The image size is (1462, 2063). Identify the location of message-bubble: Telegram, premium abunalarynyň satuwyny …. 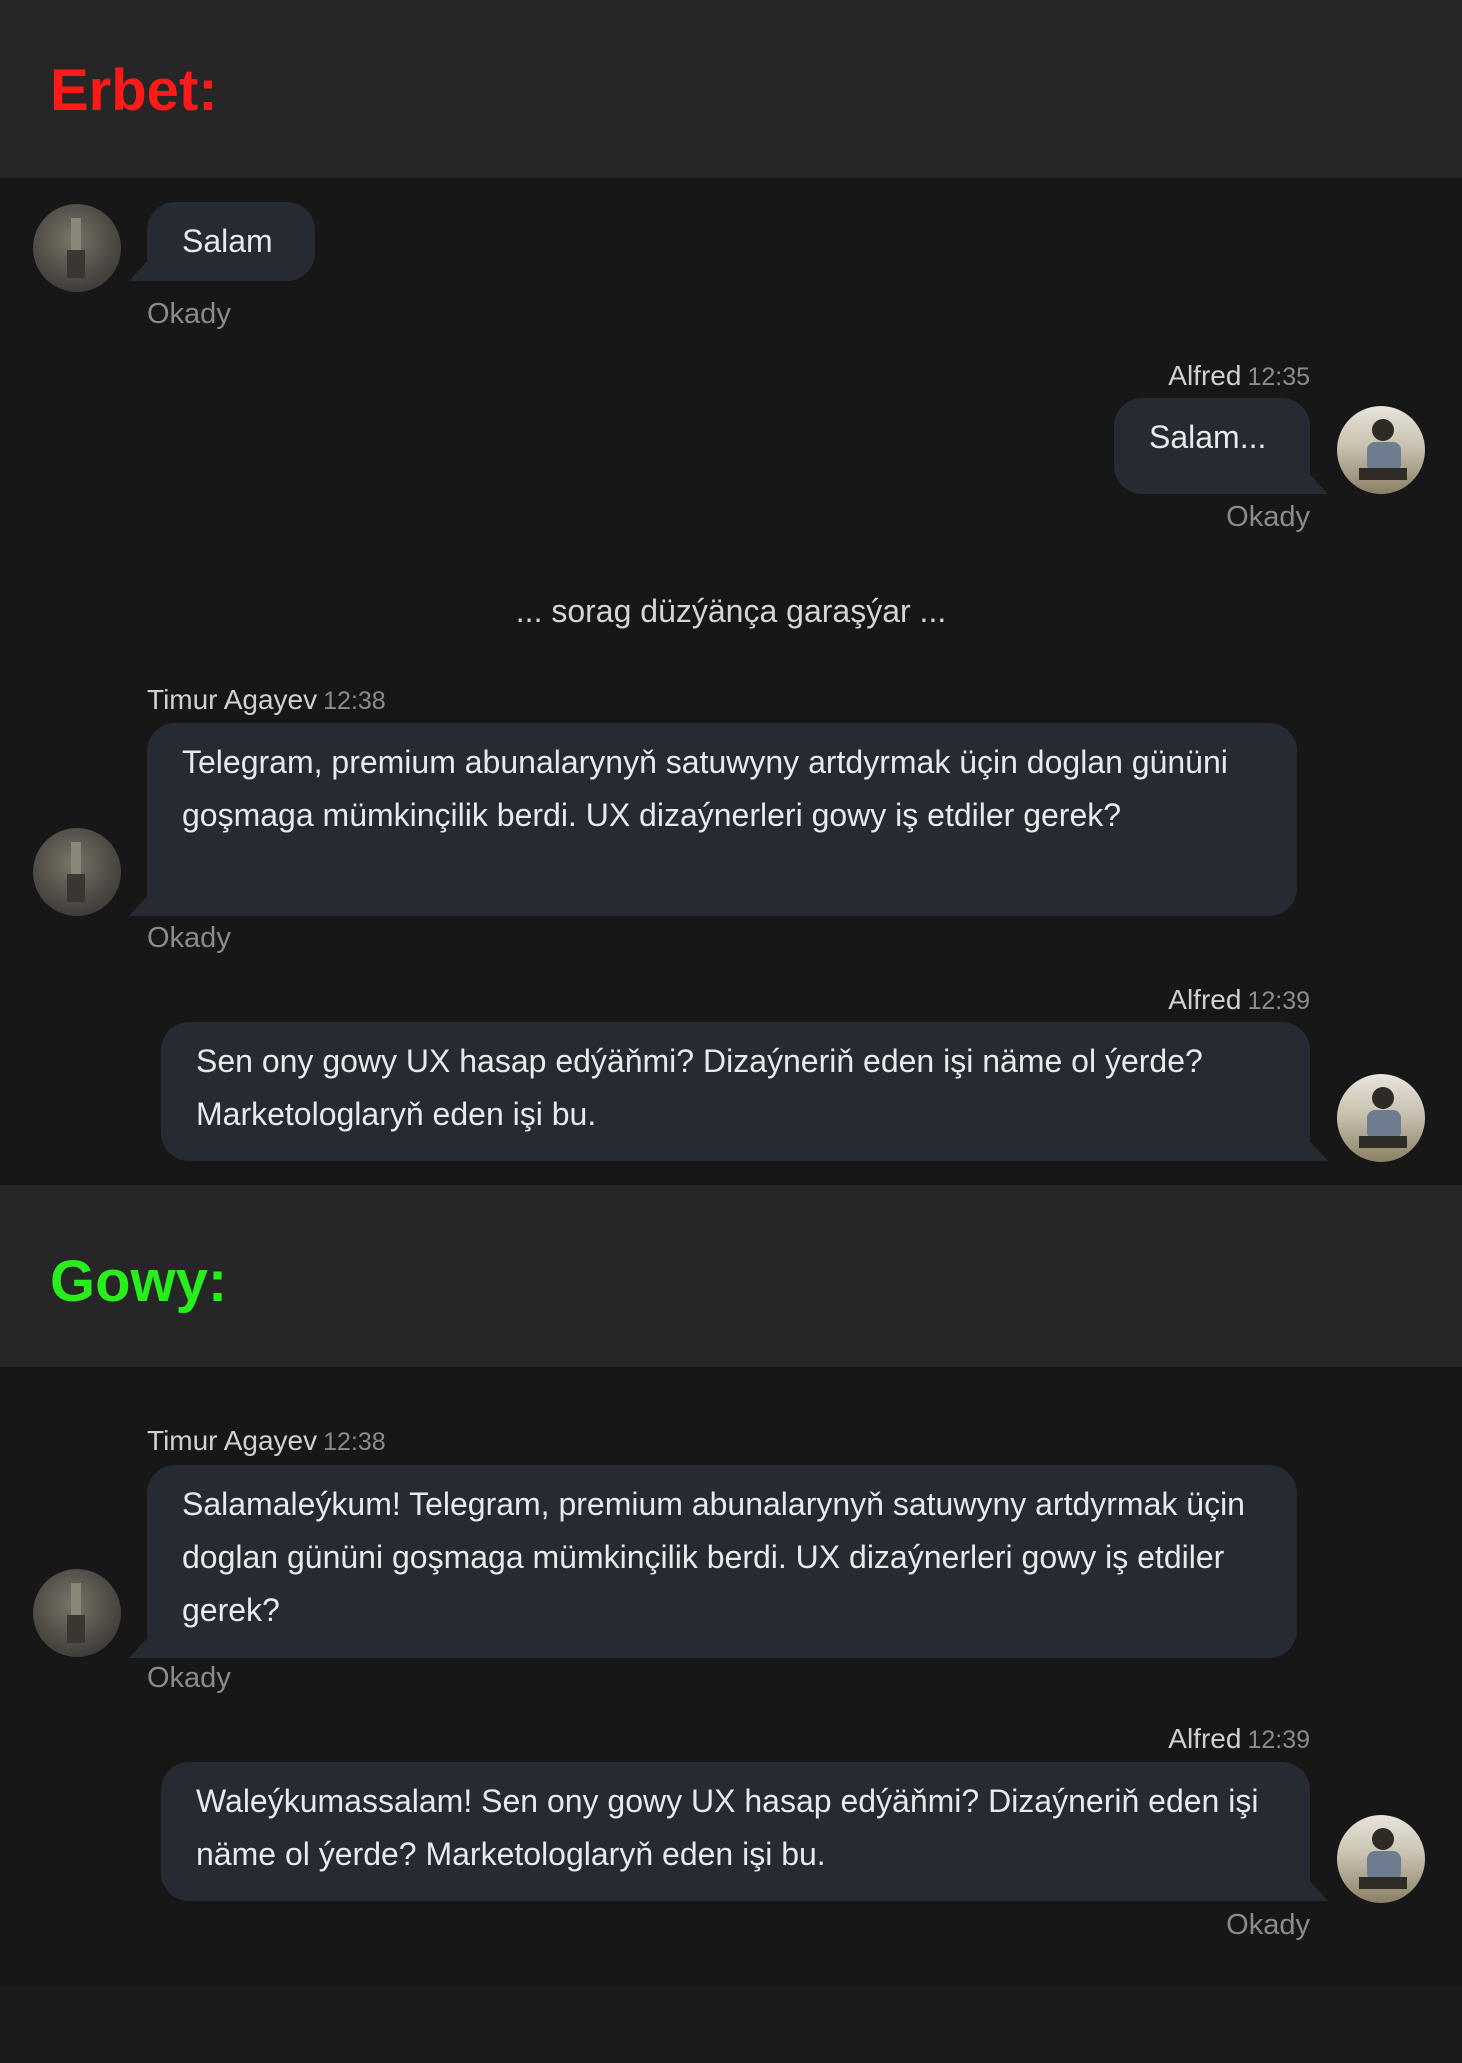
(722, 819).